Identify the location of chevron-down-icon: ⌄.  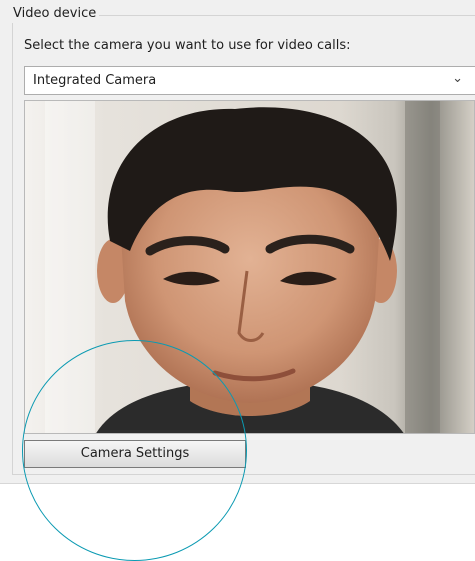
(457, 78).